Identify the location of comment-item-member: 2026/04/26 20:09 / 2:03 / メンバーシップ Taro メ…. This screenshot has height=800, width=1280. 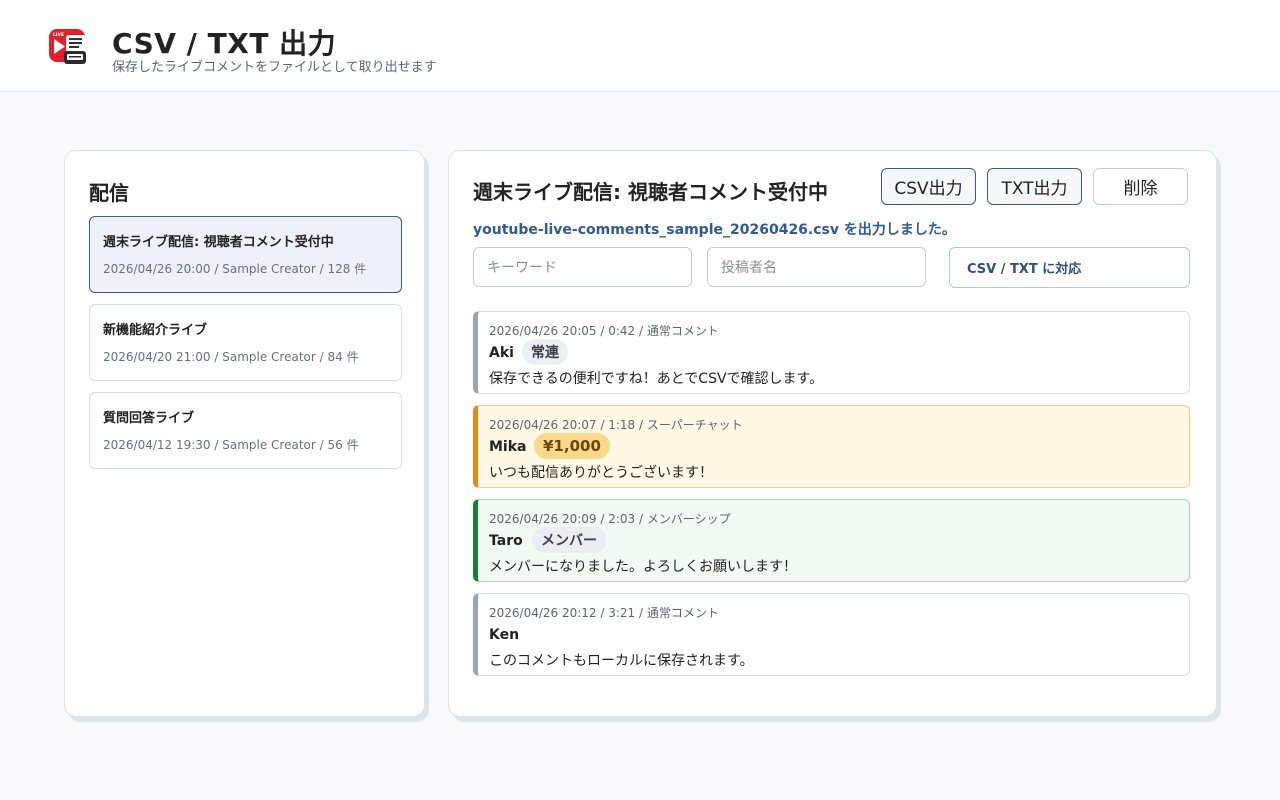
(831, 540).